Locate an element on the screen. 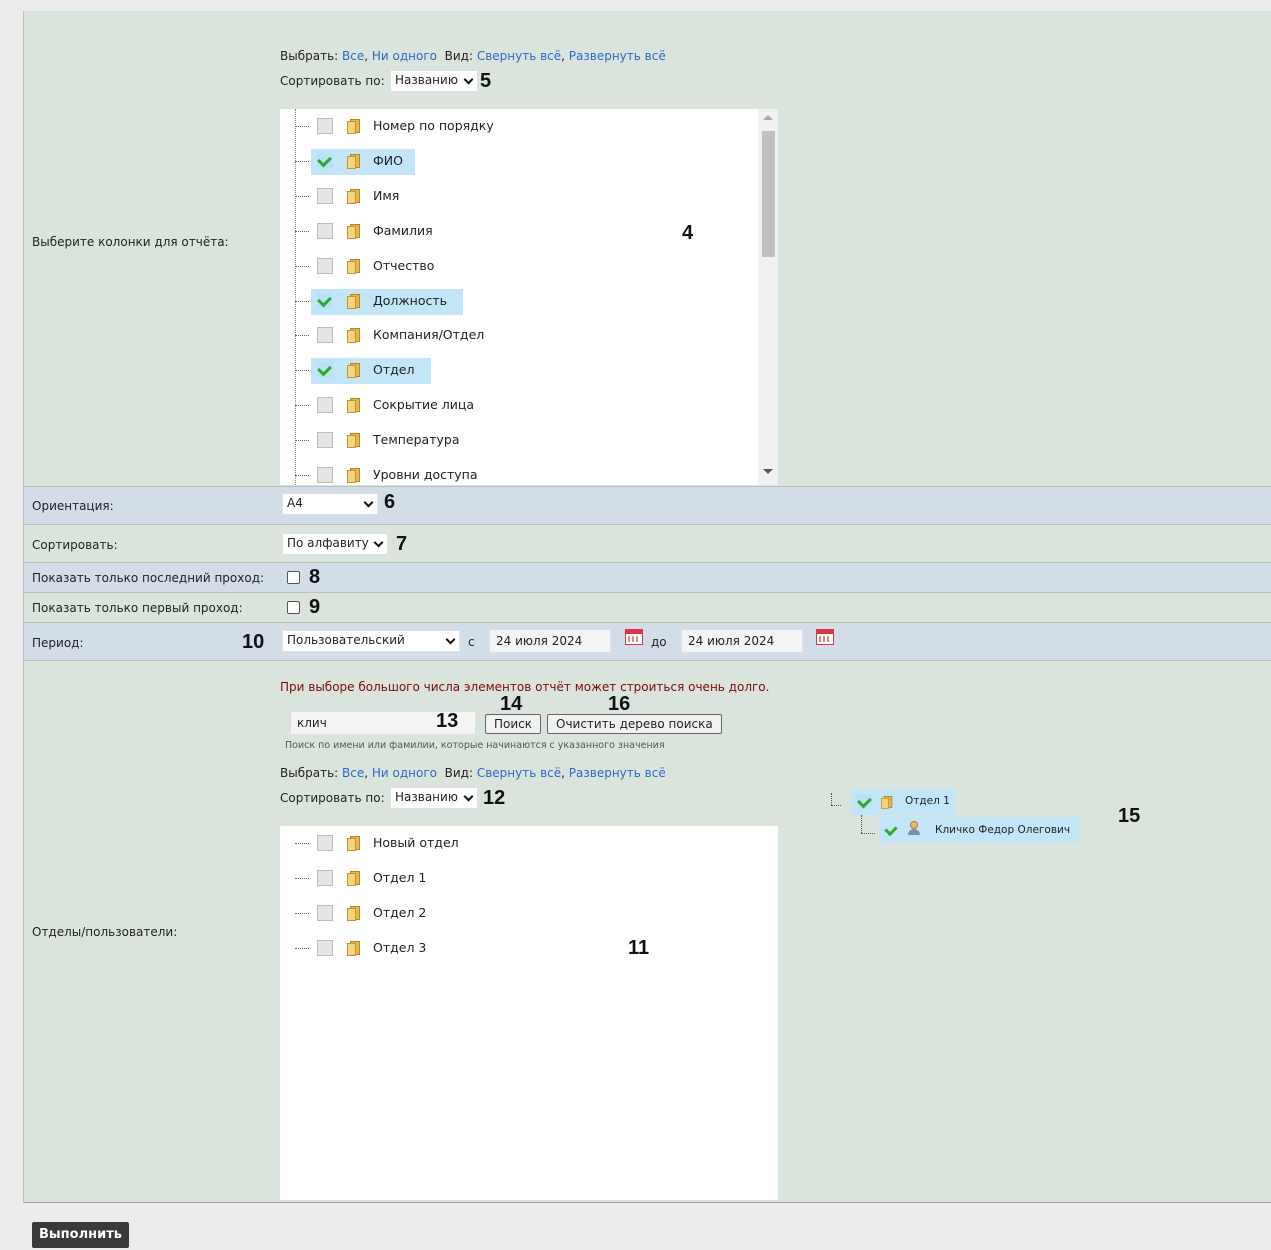  department-node: Новый отдел is located at coordinates (515, 844).